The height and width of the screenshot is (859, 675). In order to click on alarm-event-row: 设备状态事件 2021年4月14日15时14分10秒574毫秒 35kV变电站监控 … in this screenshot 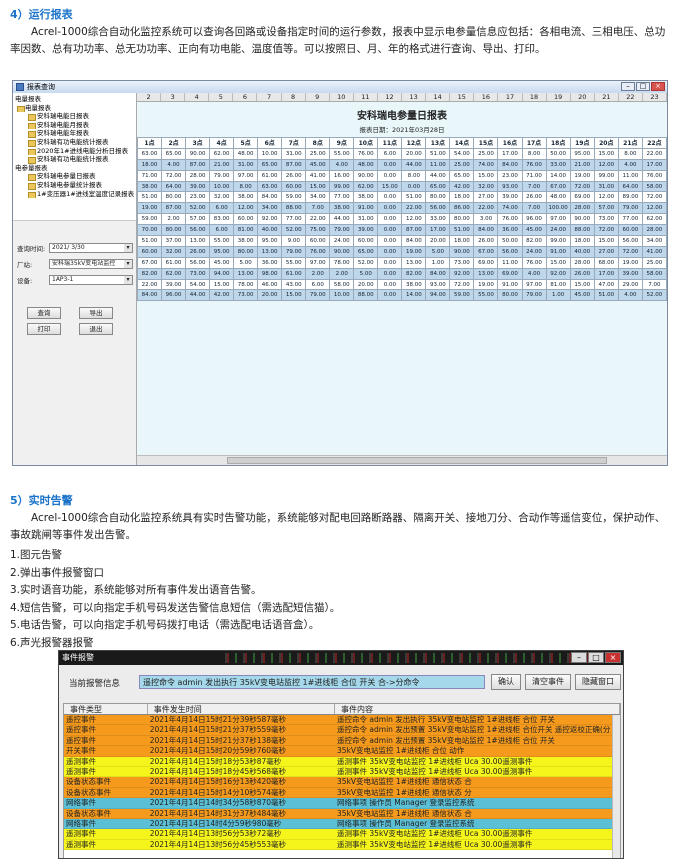, I will do `click(342, 793)`.